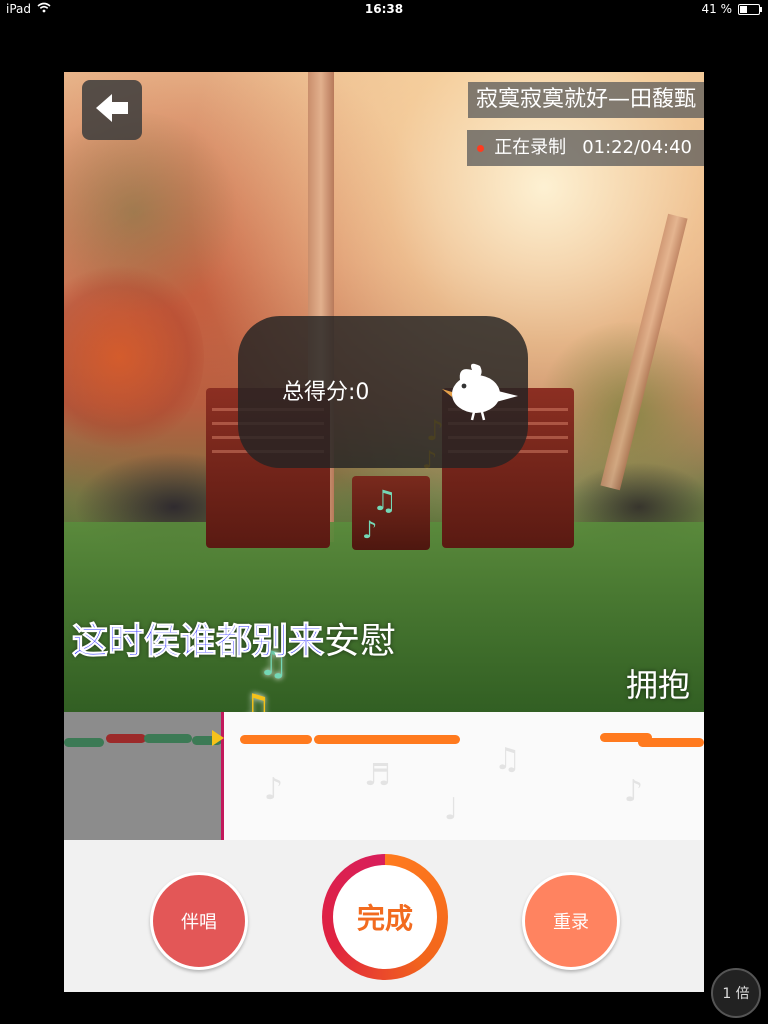 This screenshot has width=768, height=1024. I want to click on arrow-left-icon, so click(112, 110).